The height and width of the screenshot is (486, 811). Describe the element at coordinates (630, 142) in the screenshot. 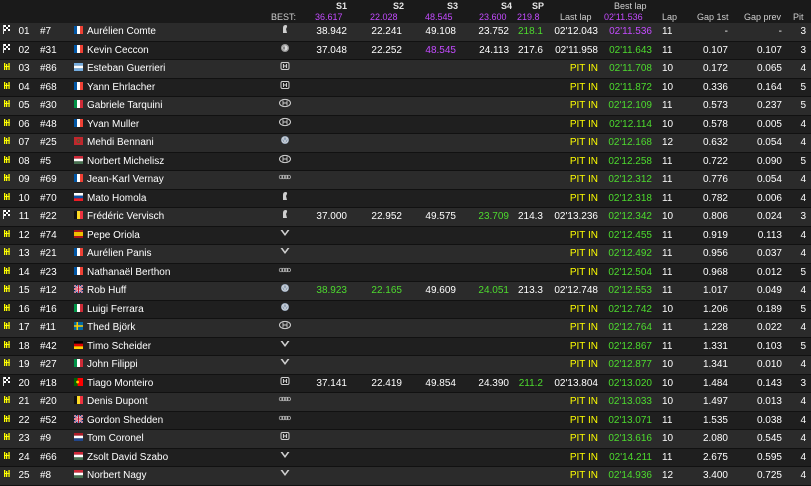

I see `cell-best: 02'12.168` at that location.